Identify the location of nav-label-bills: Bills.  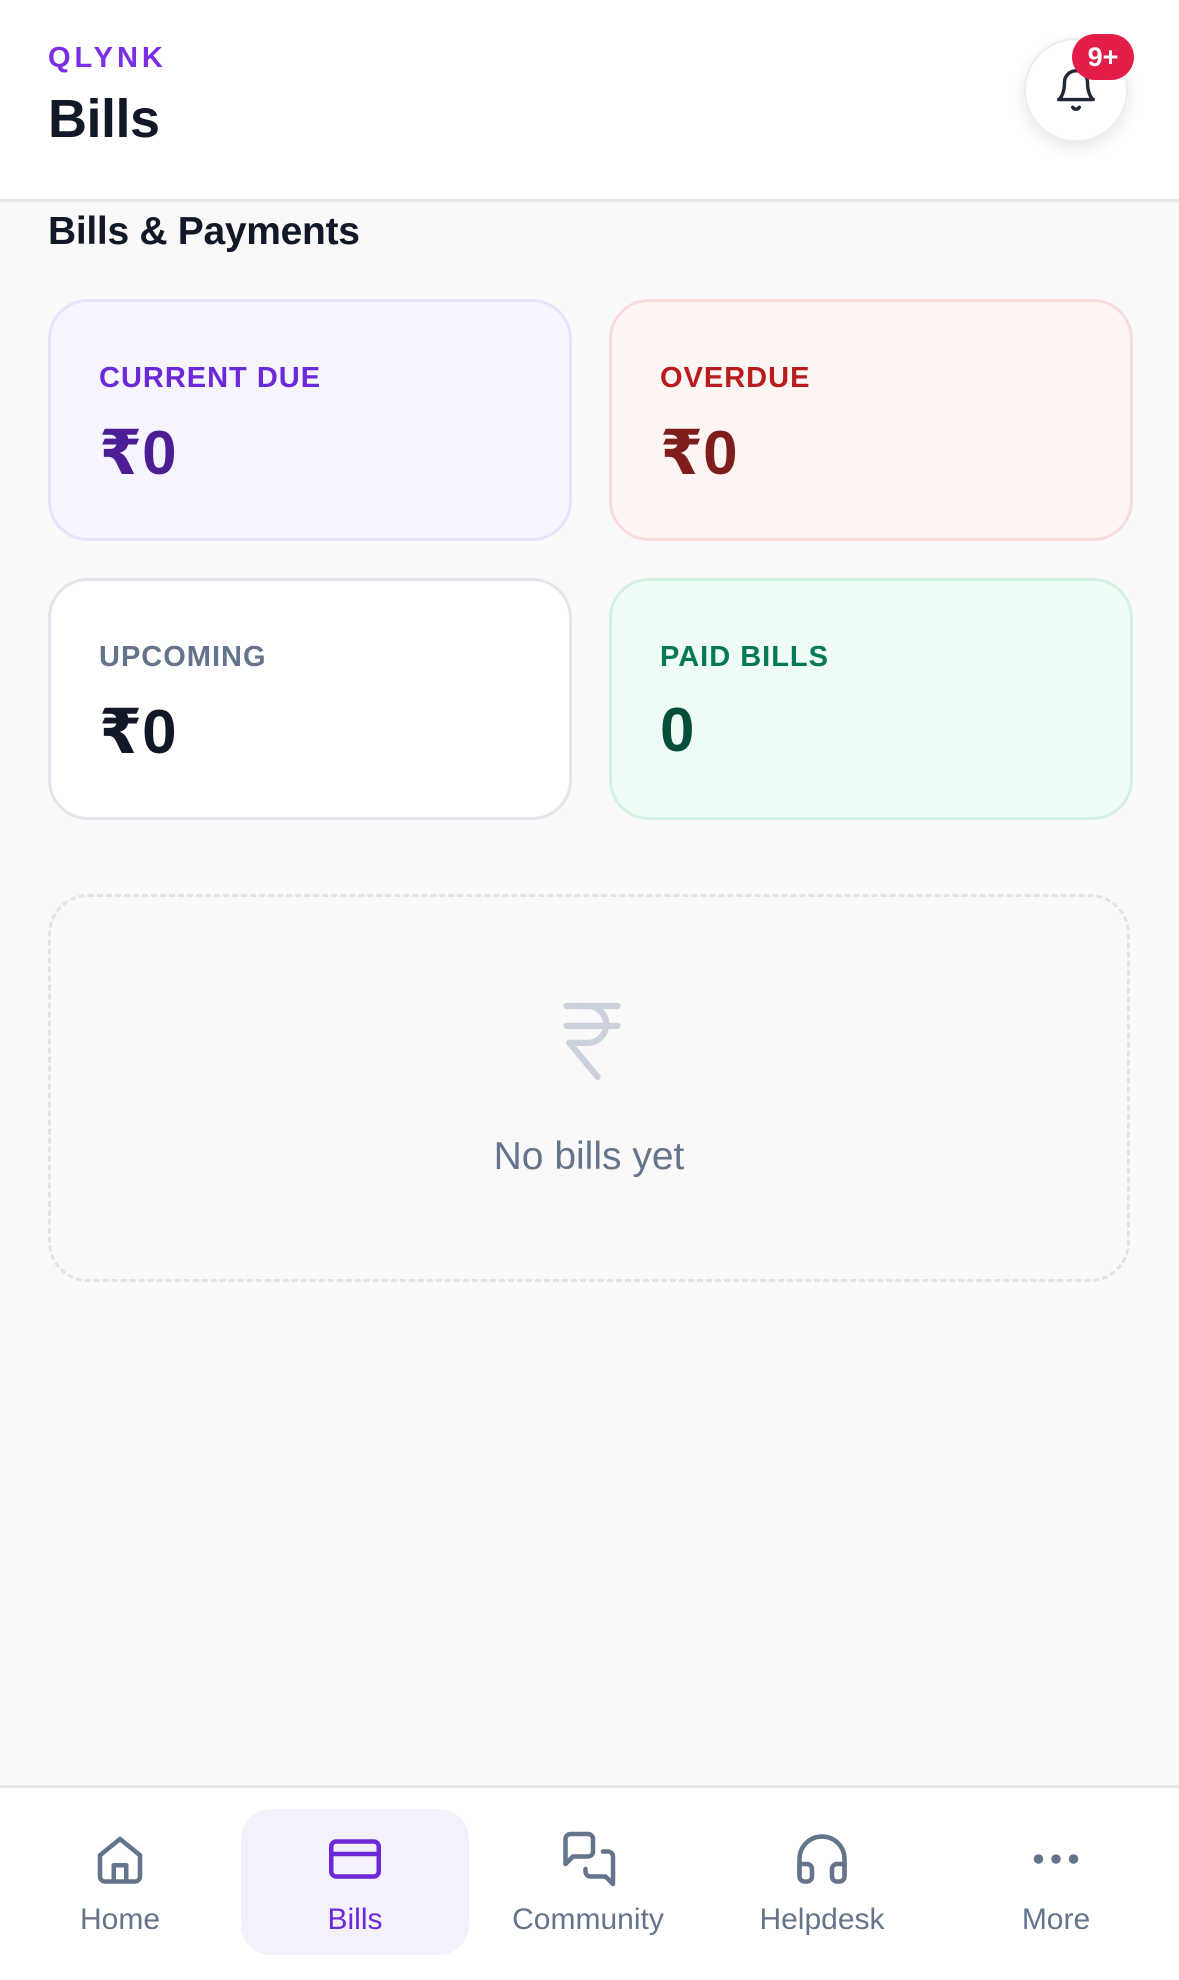
(355, 1919).